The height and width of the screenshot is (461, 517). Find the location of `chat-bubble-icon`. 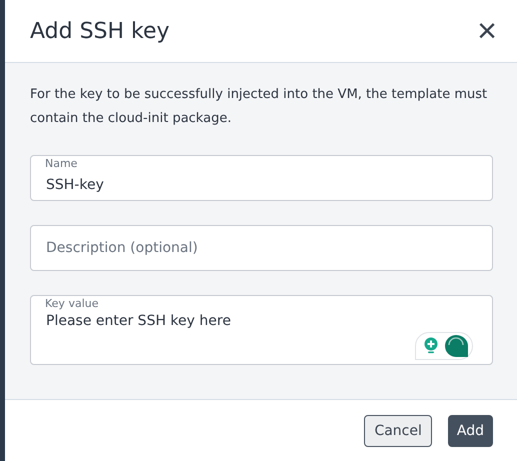

chat-bubble-icon is located at coordinates (456, 346).